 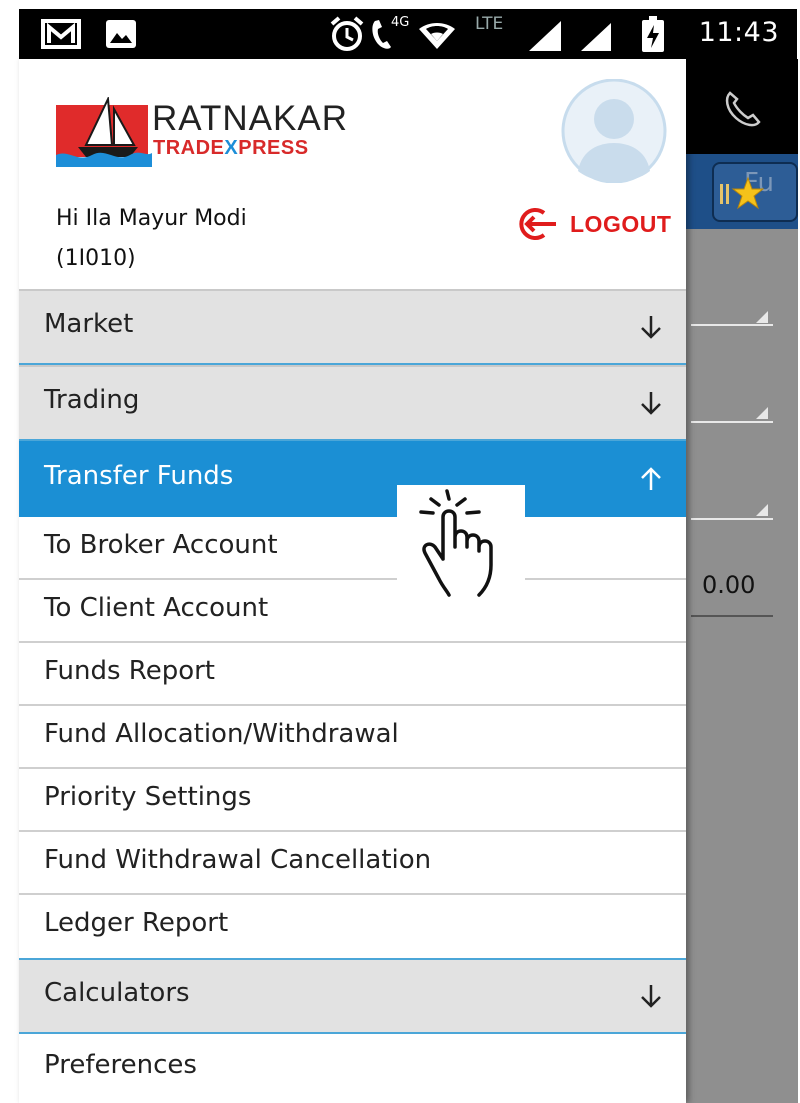 What do you see at coordinates (437, 36) in the screenshot?
I see `wifi-icon` at bounding box center [437, 36].